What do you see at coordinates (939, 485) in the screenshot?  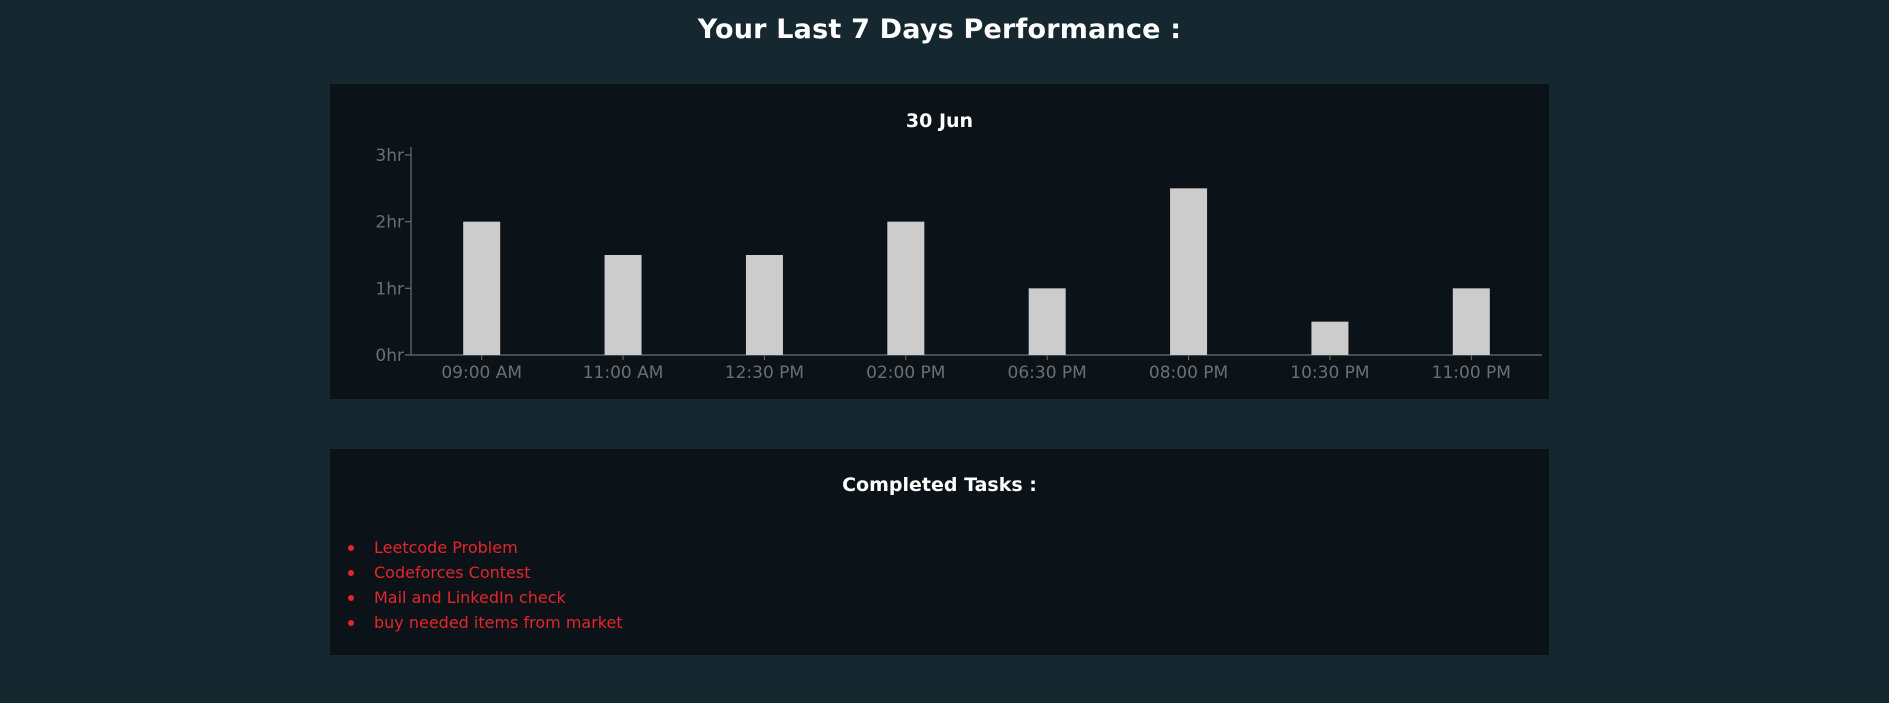 I see `completed-tasks-title: Completed Tasks :` at bounding box center [939, 485].